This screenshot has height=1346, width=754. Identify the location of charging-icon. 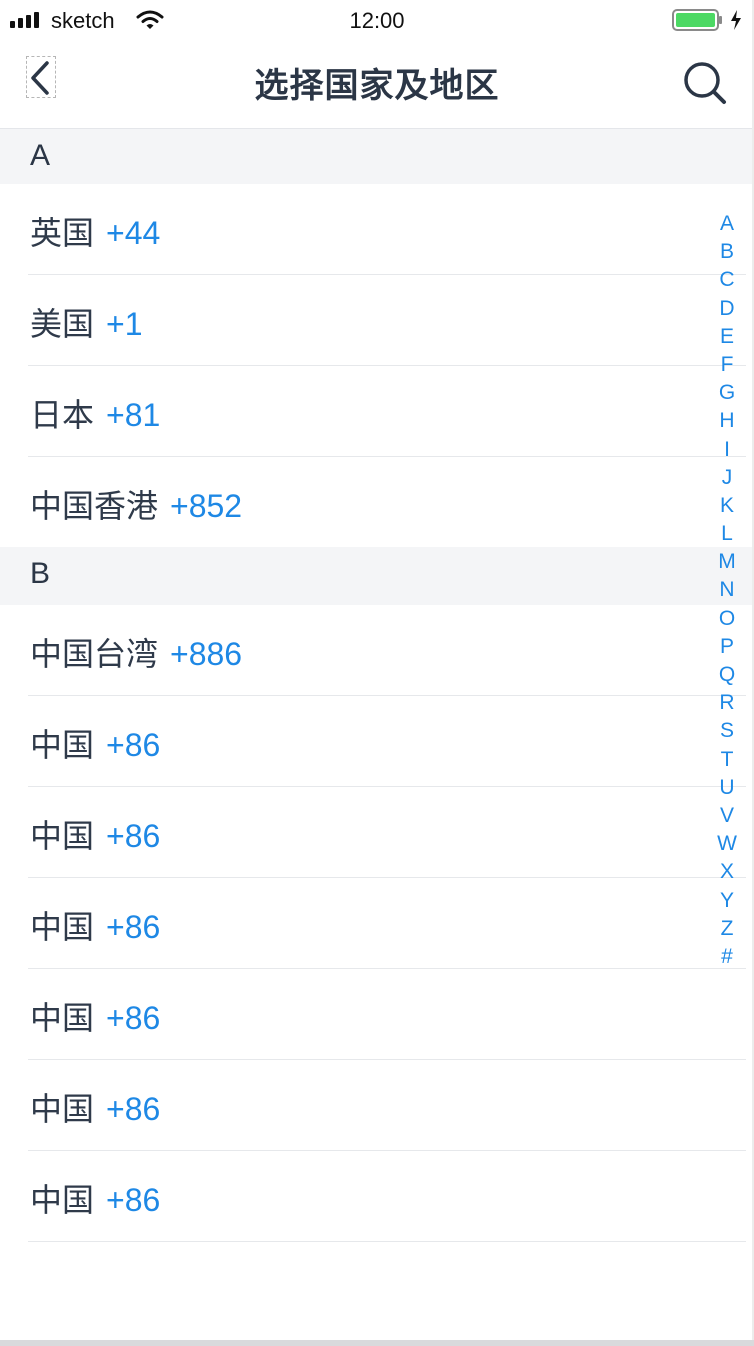
(736, 20).